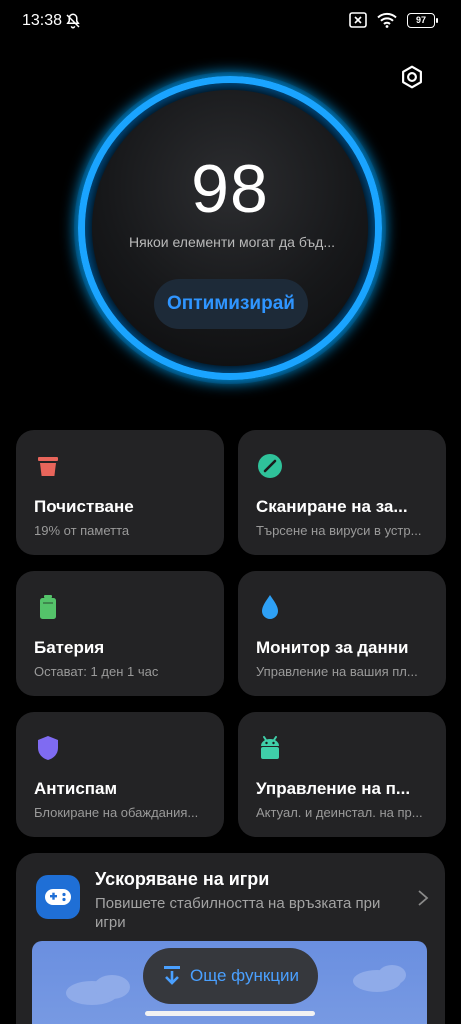  I want to click on card-title: Батерия, so click(69, 647).